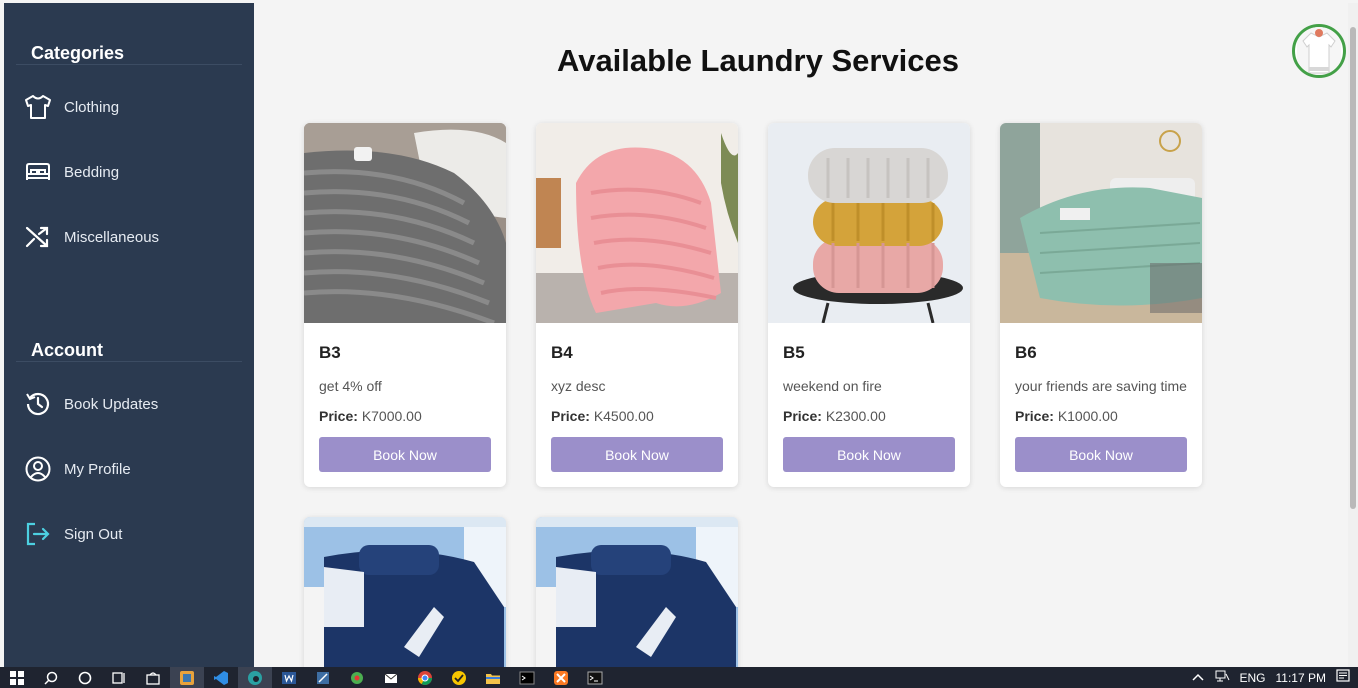 The image size is (1358, 688). What do you see at coordinates (187, 677) in the screenshot?
I see `python-app-icon` at bounding box center [187, 677].